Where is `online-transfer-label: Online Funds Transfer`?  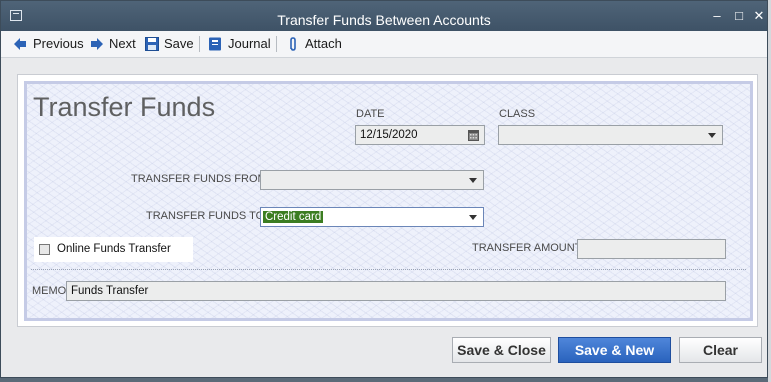
online-transfer-label: Online Funds Transfer is located at coordinates (114, 249).